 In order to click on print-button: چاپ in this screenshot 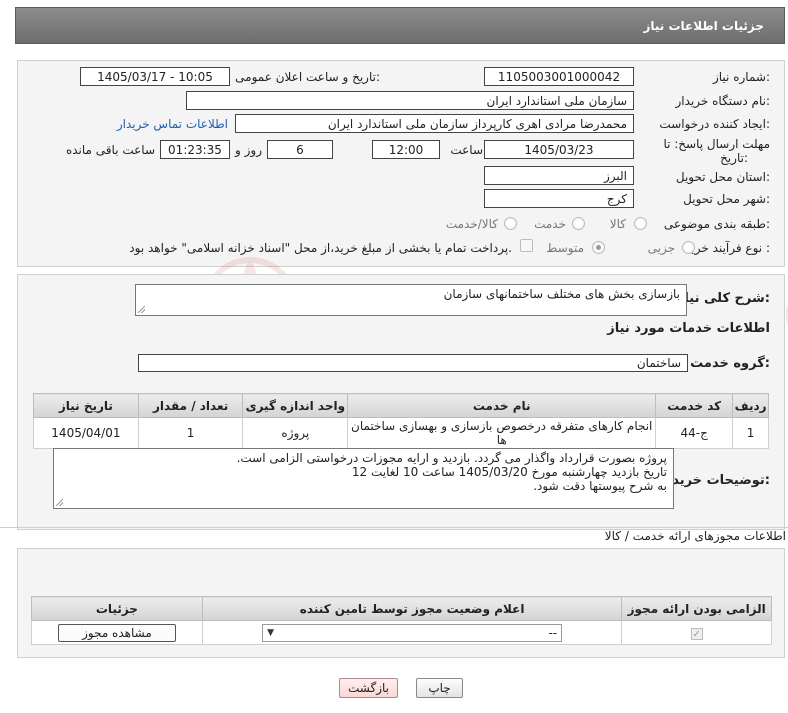, I will do `click(439, 688)`.